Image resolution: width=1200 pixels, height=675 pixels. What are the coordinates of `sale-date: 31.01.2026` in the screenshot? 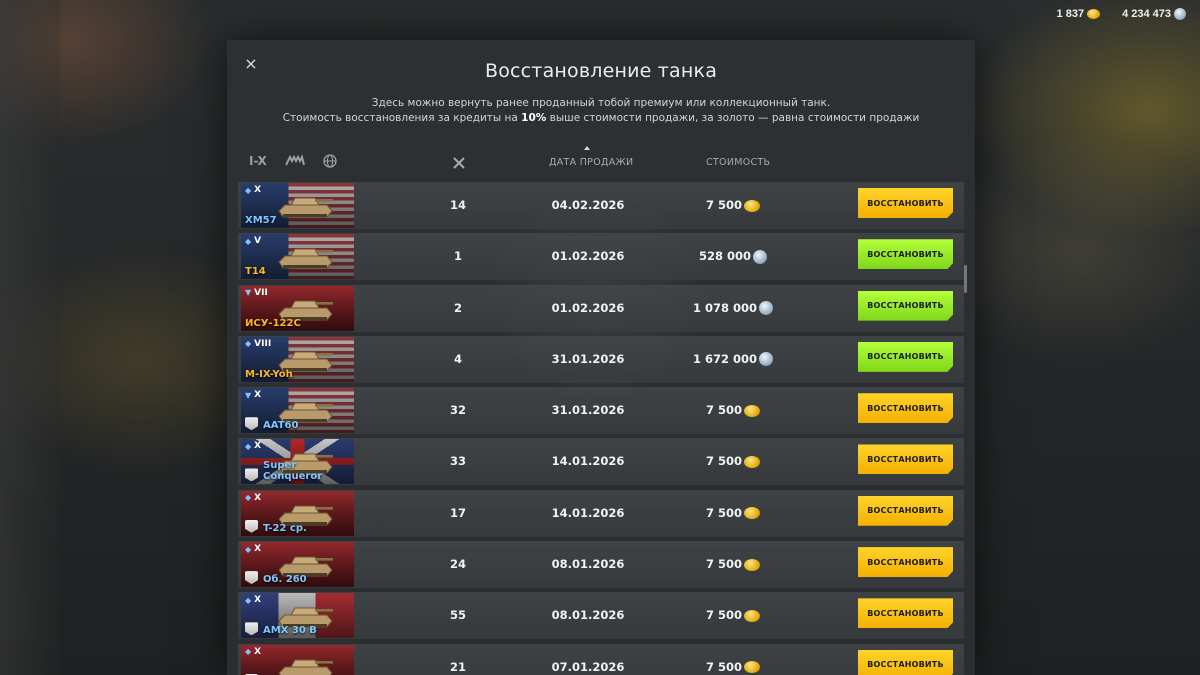 It's located at (588, 358).